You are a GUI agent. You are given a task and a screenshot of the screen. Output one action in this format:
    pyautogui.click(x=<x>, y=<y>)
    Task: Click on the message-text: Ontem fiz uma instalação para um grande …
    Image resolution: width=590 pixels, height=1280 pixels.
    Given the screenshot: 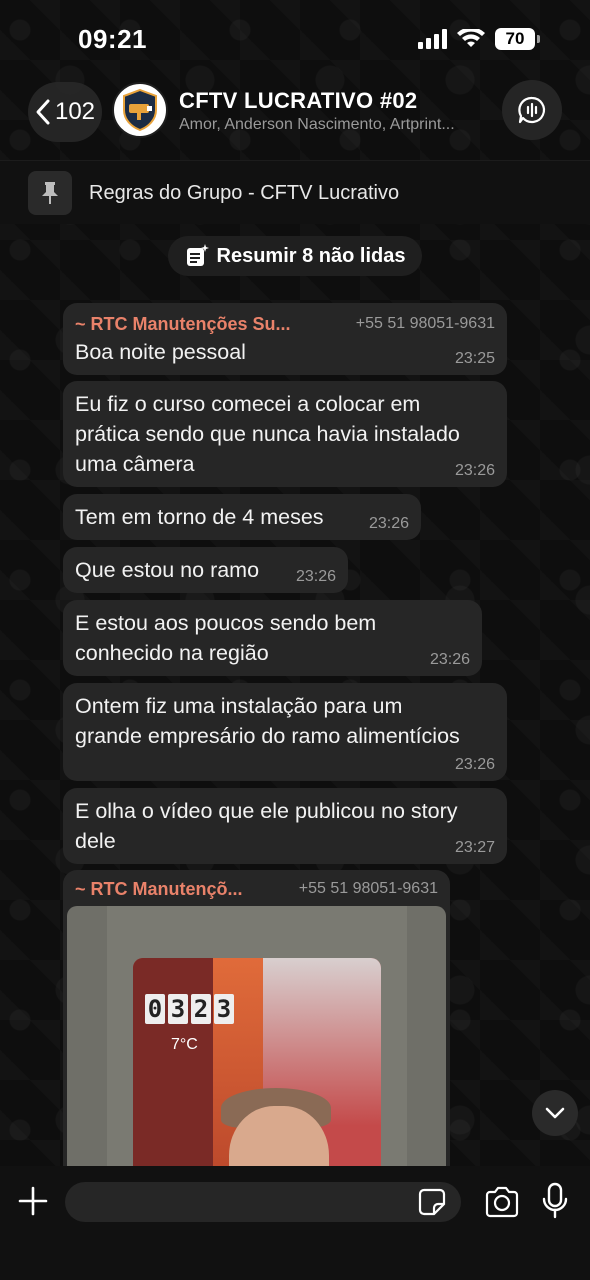 What is the action you would take?
    pyautogui.click(x=267, y=721)
    